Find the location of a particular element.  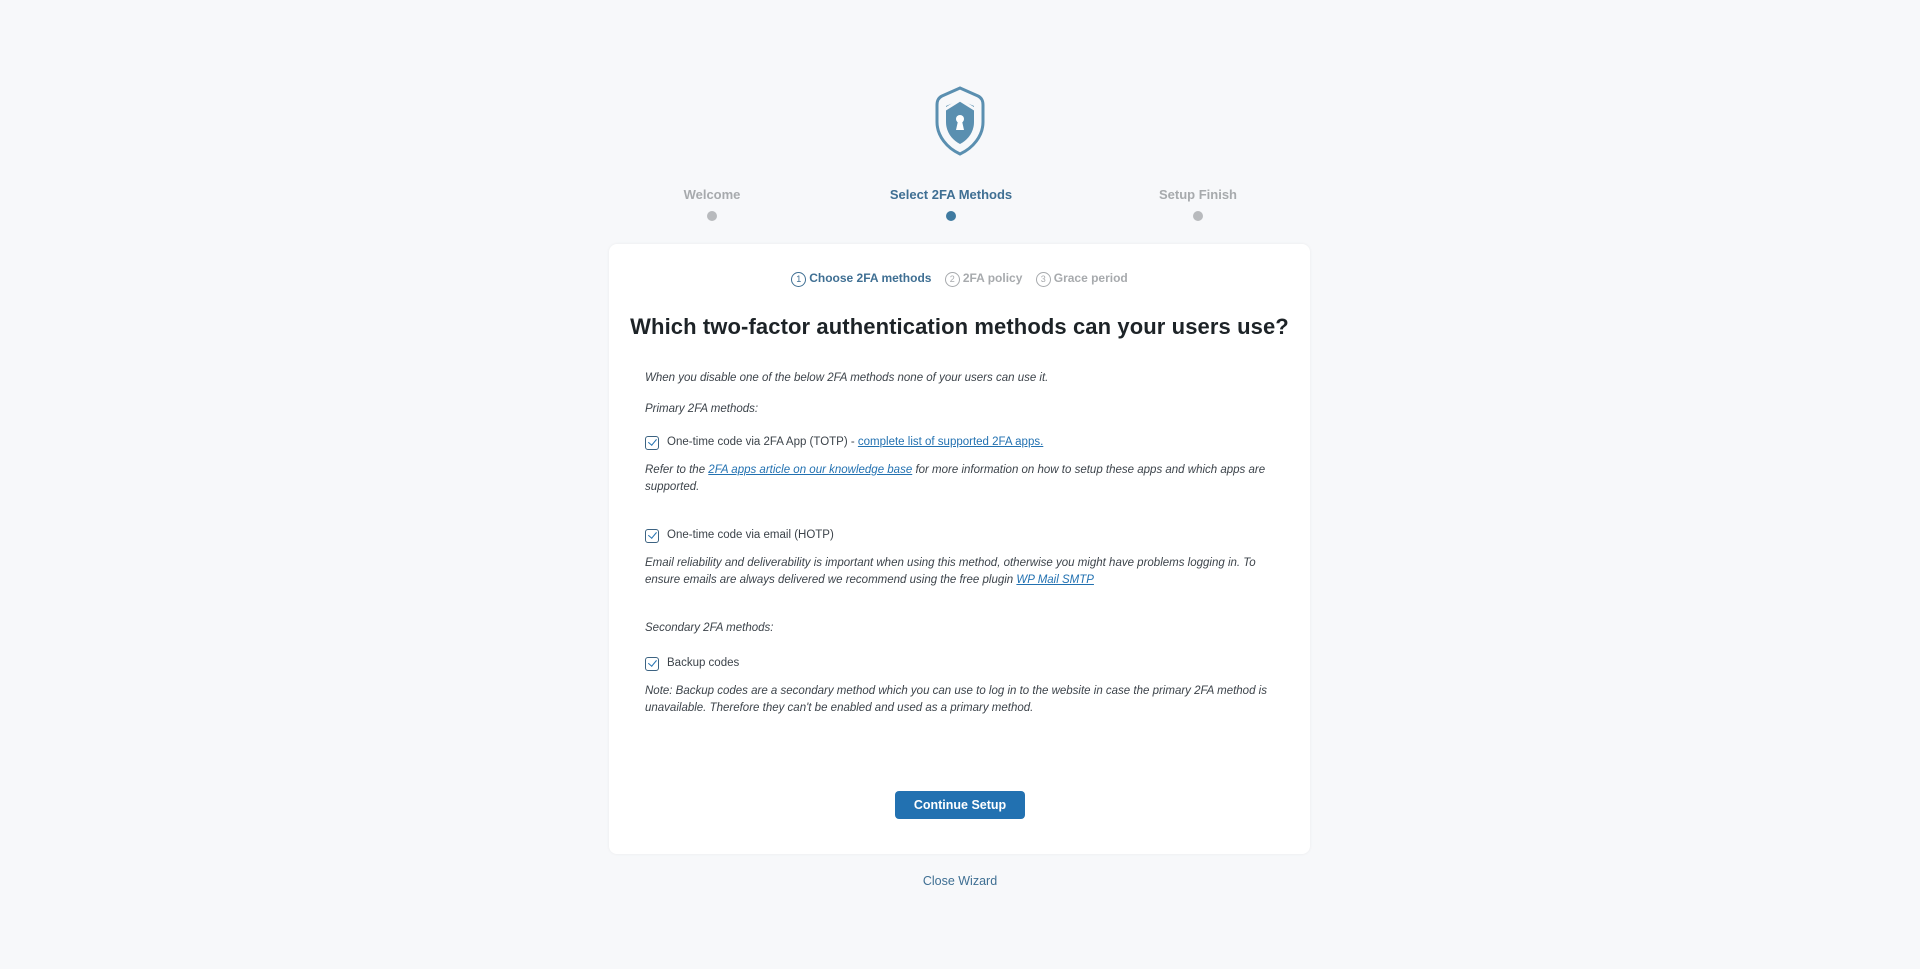

totp-label-text: One-time code via 2FA App (TOTP) - is located at coordinates (761, 442).